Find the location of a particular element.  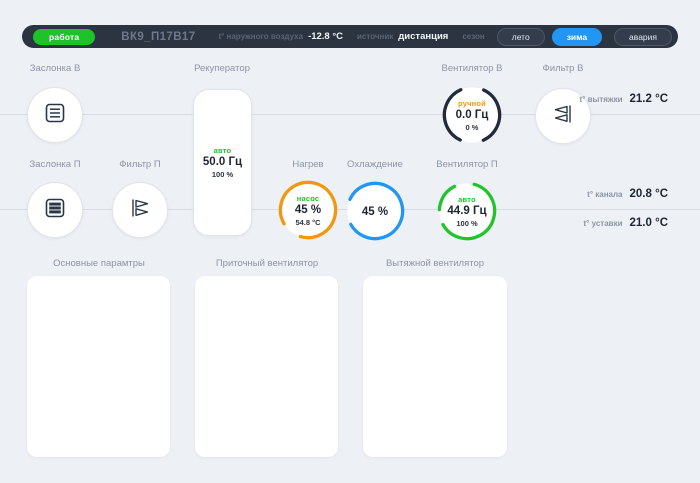

panel-main-params-card is located at coordinates (98, 366).